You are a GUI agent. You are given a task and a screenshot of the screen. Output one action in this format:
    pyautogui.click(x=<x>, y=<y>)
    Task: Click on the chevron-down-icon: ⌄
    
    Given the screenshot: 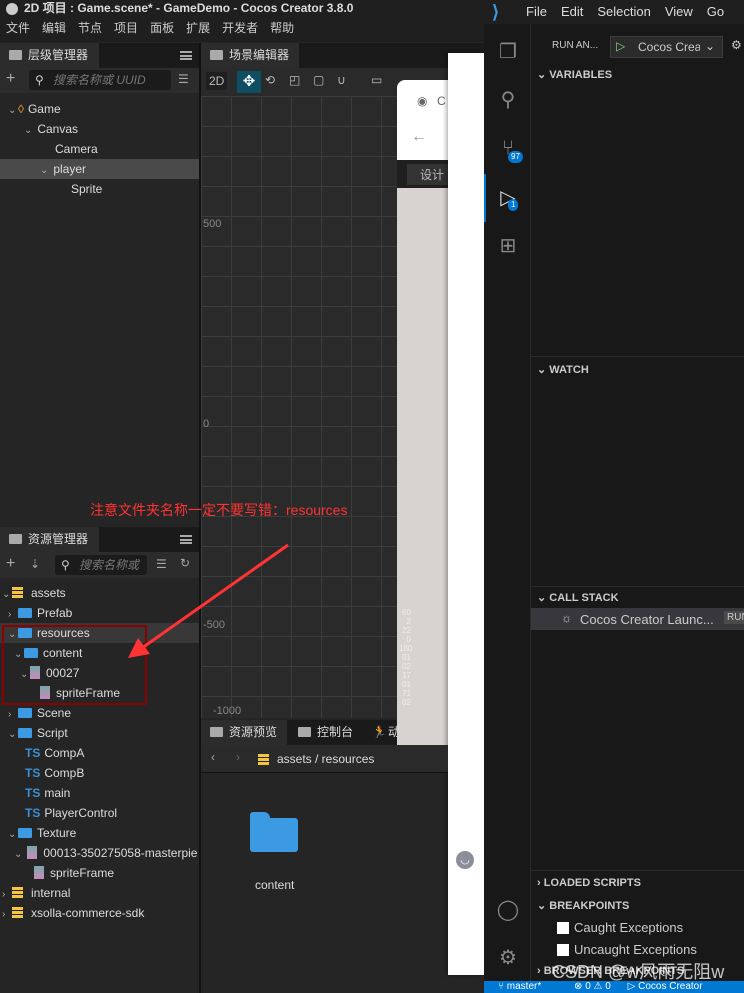 What is the action you would take?
    pyautogui.click(x=710, y=46)
    